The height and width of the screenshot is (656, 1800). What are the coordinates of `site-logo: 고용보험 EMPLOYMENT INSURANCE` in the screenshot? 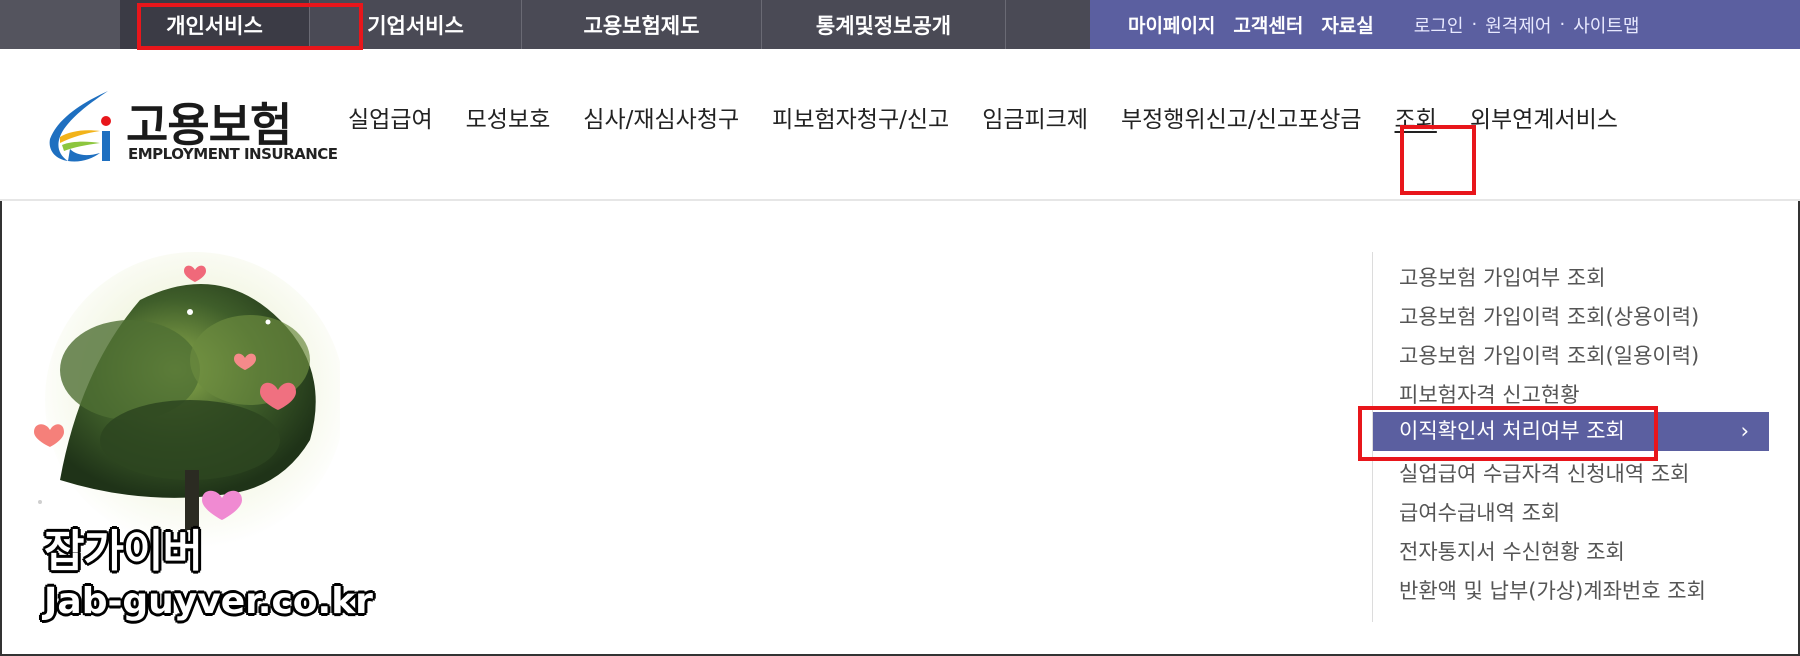 It's located at (192, 128).